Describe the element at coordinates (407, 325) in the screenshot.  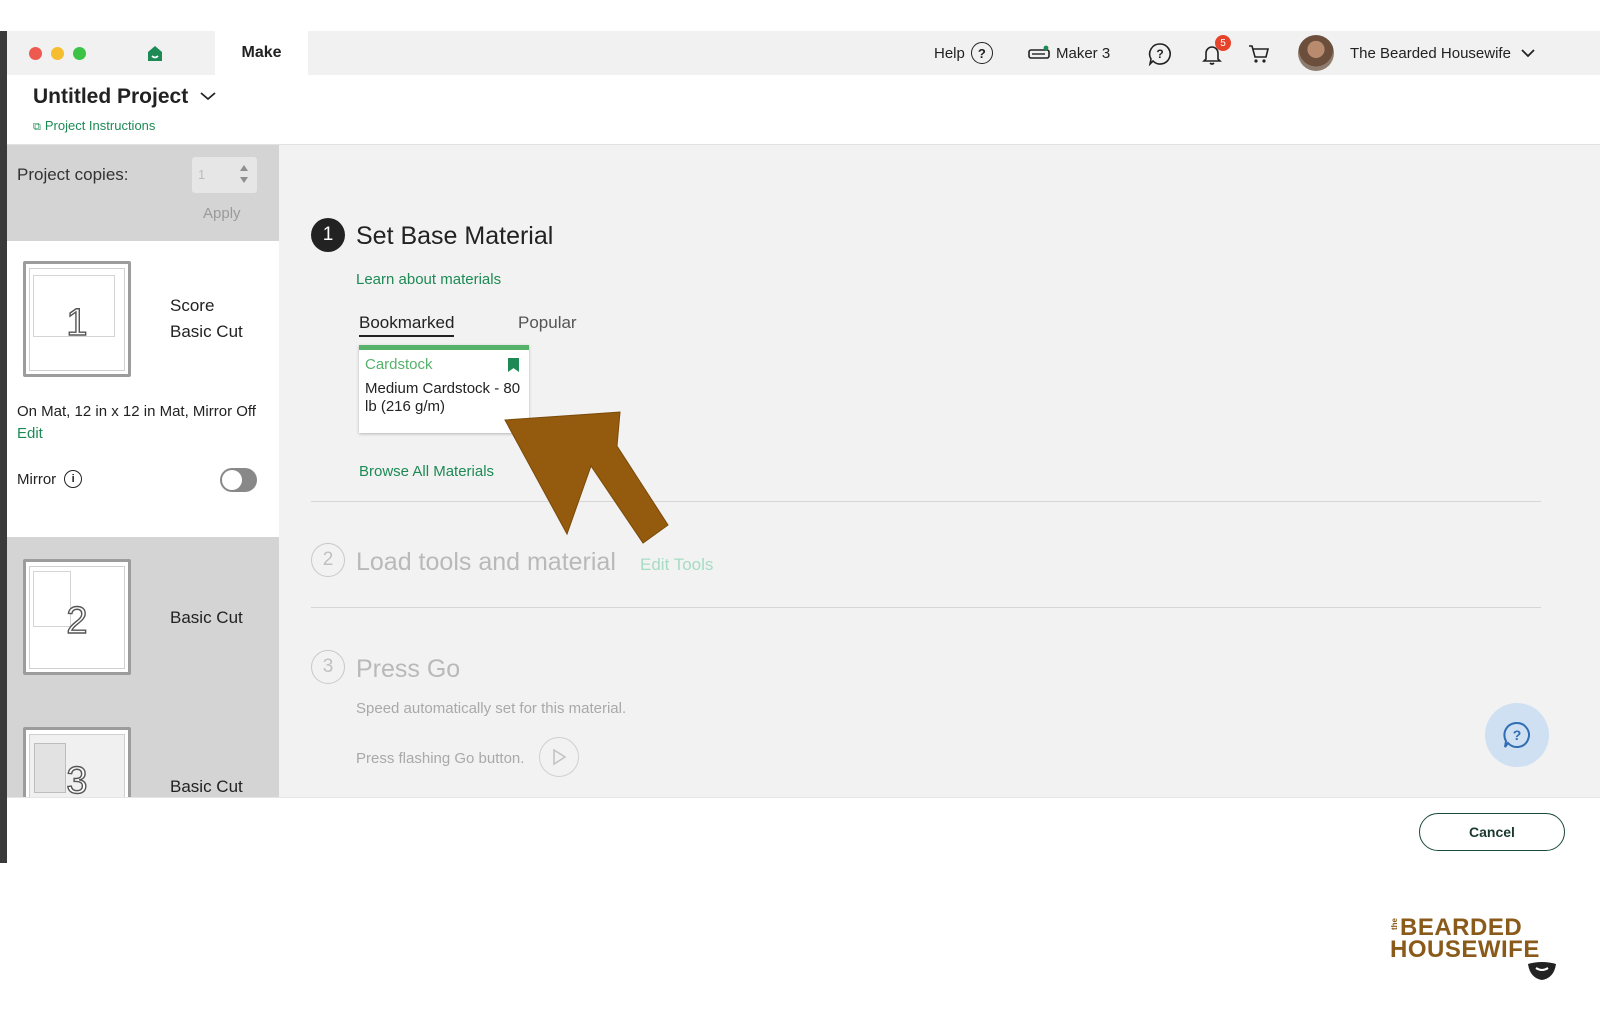
I see `tab-bookmarked: Bookmarked` at that location.